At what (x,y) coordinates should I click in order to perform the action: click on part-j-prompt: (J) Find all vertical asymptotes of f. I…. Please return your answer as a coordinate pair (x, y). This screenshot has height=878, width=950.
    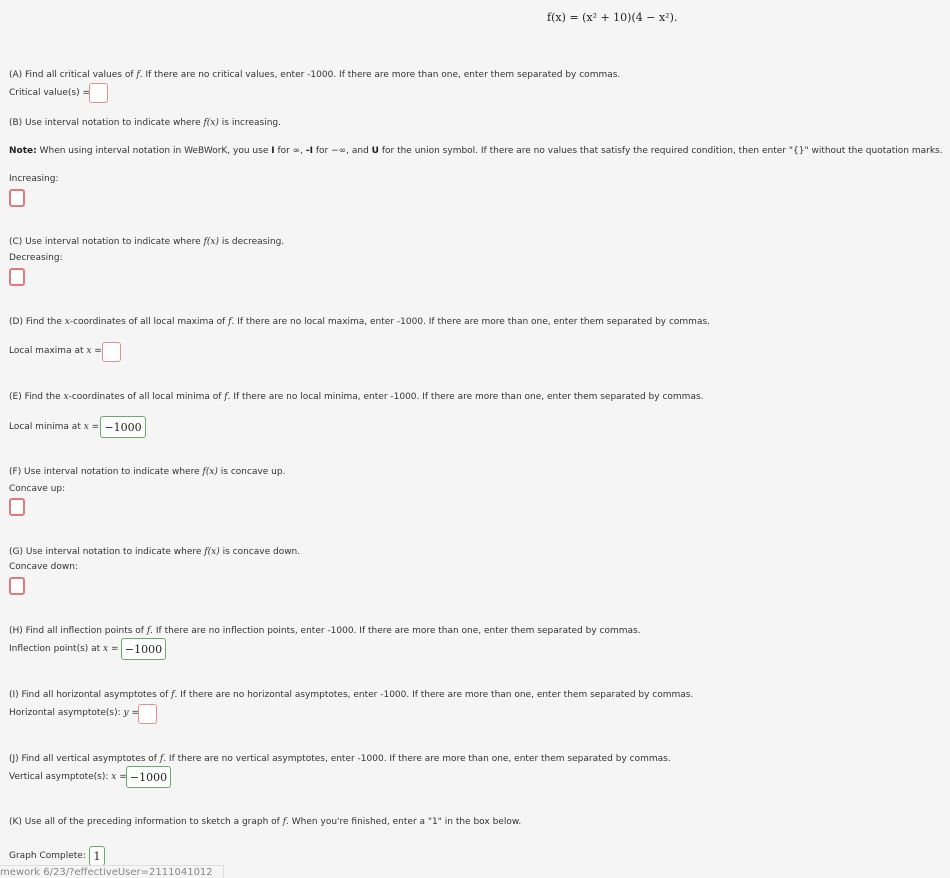
    Looking at the image, I should click on (340, 759).